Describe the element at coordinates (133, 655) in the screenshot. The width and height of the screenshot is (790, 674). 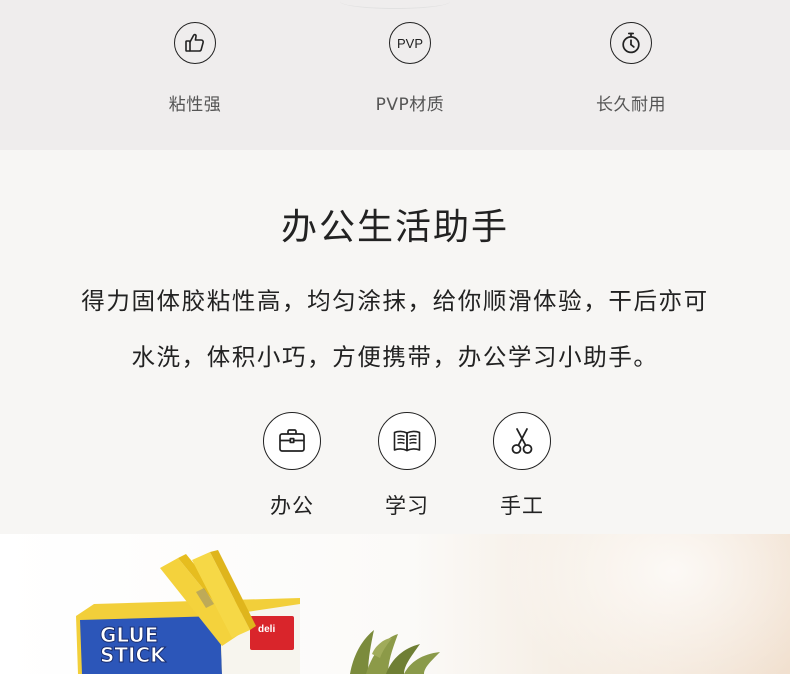
I see `box-text-stick: STICK` at that location.